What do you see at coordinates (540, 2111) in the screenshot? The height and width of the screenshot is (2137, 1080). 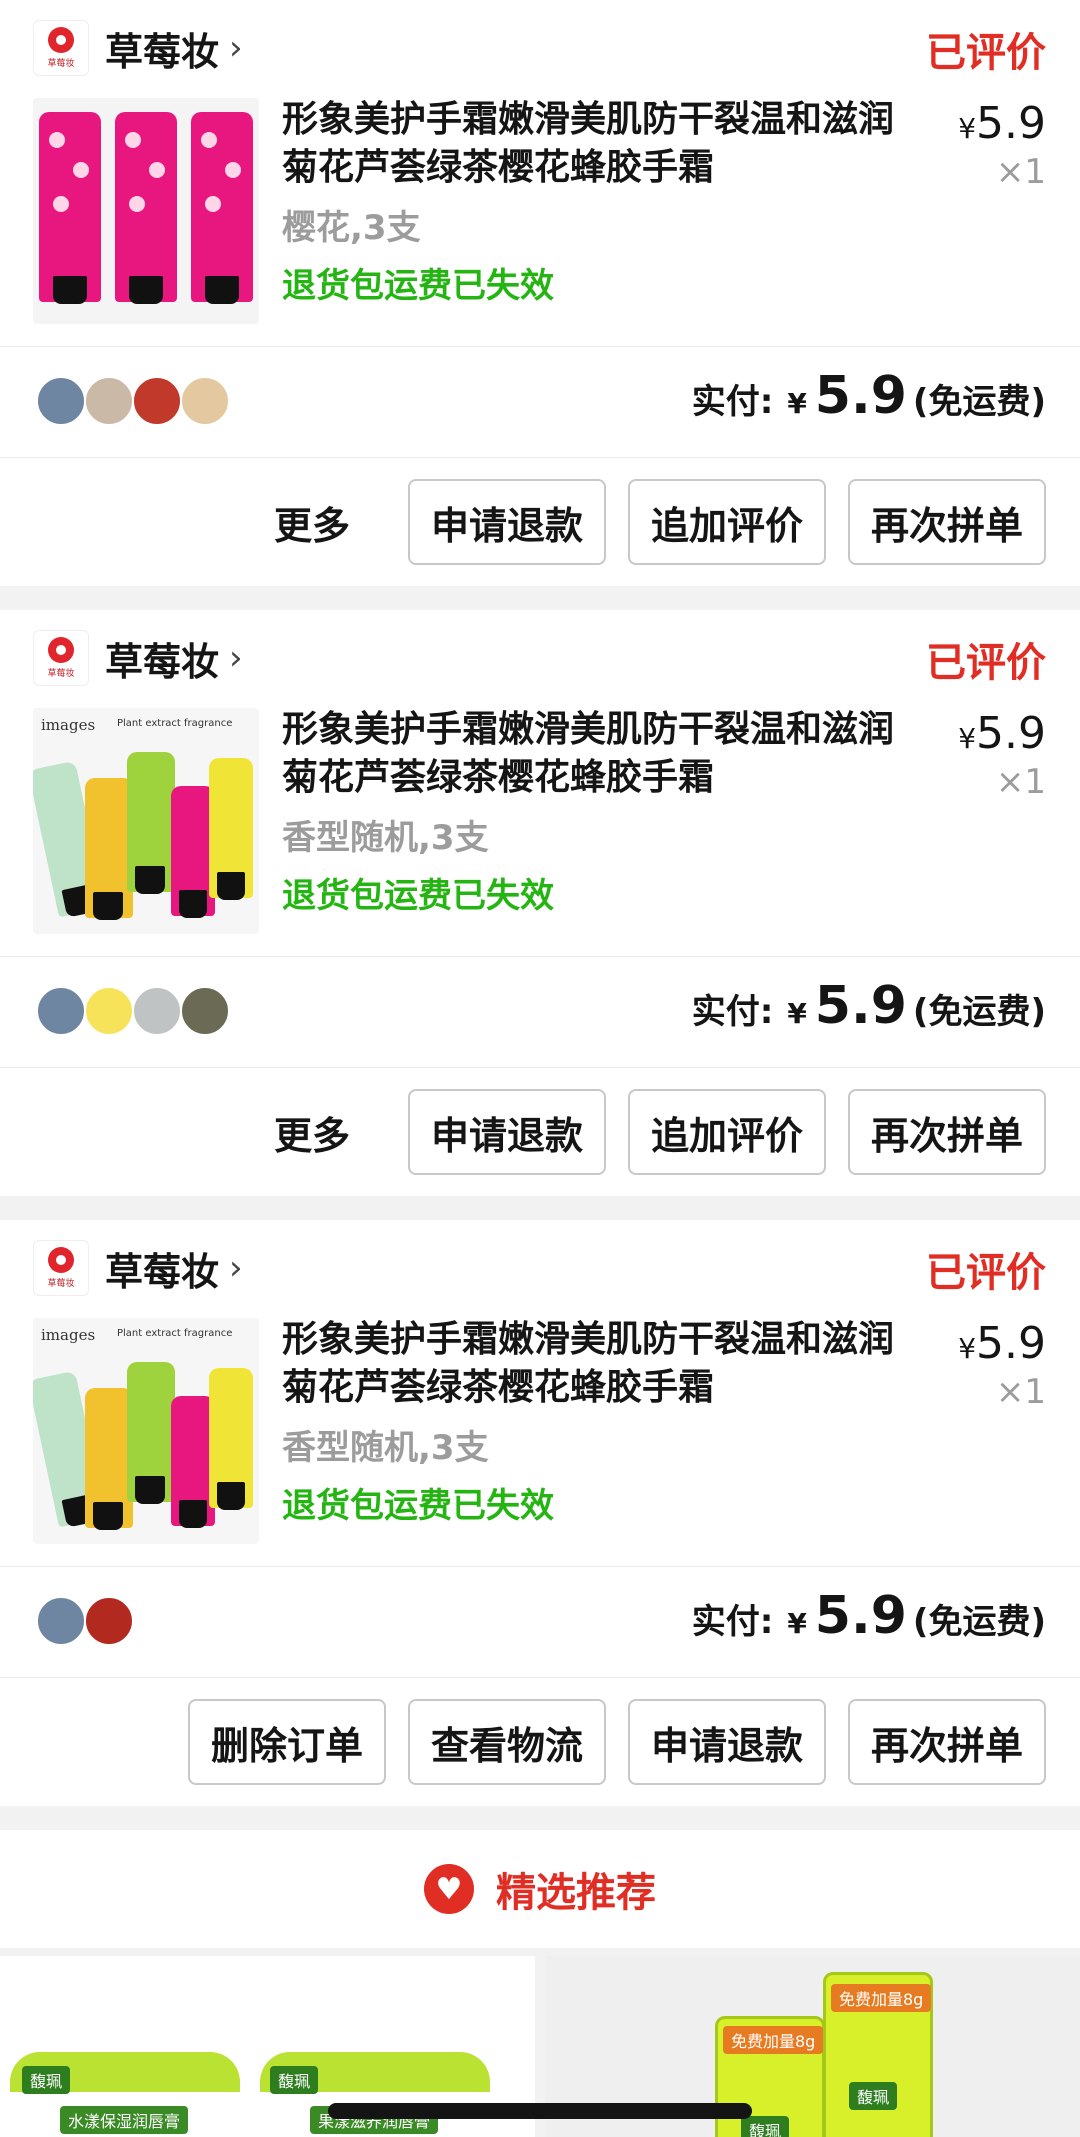 I see `home-indicator` at bounding box center [540, 2111].